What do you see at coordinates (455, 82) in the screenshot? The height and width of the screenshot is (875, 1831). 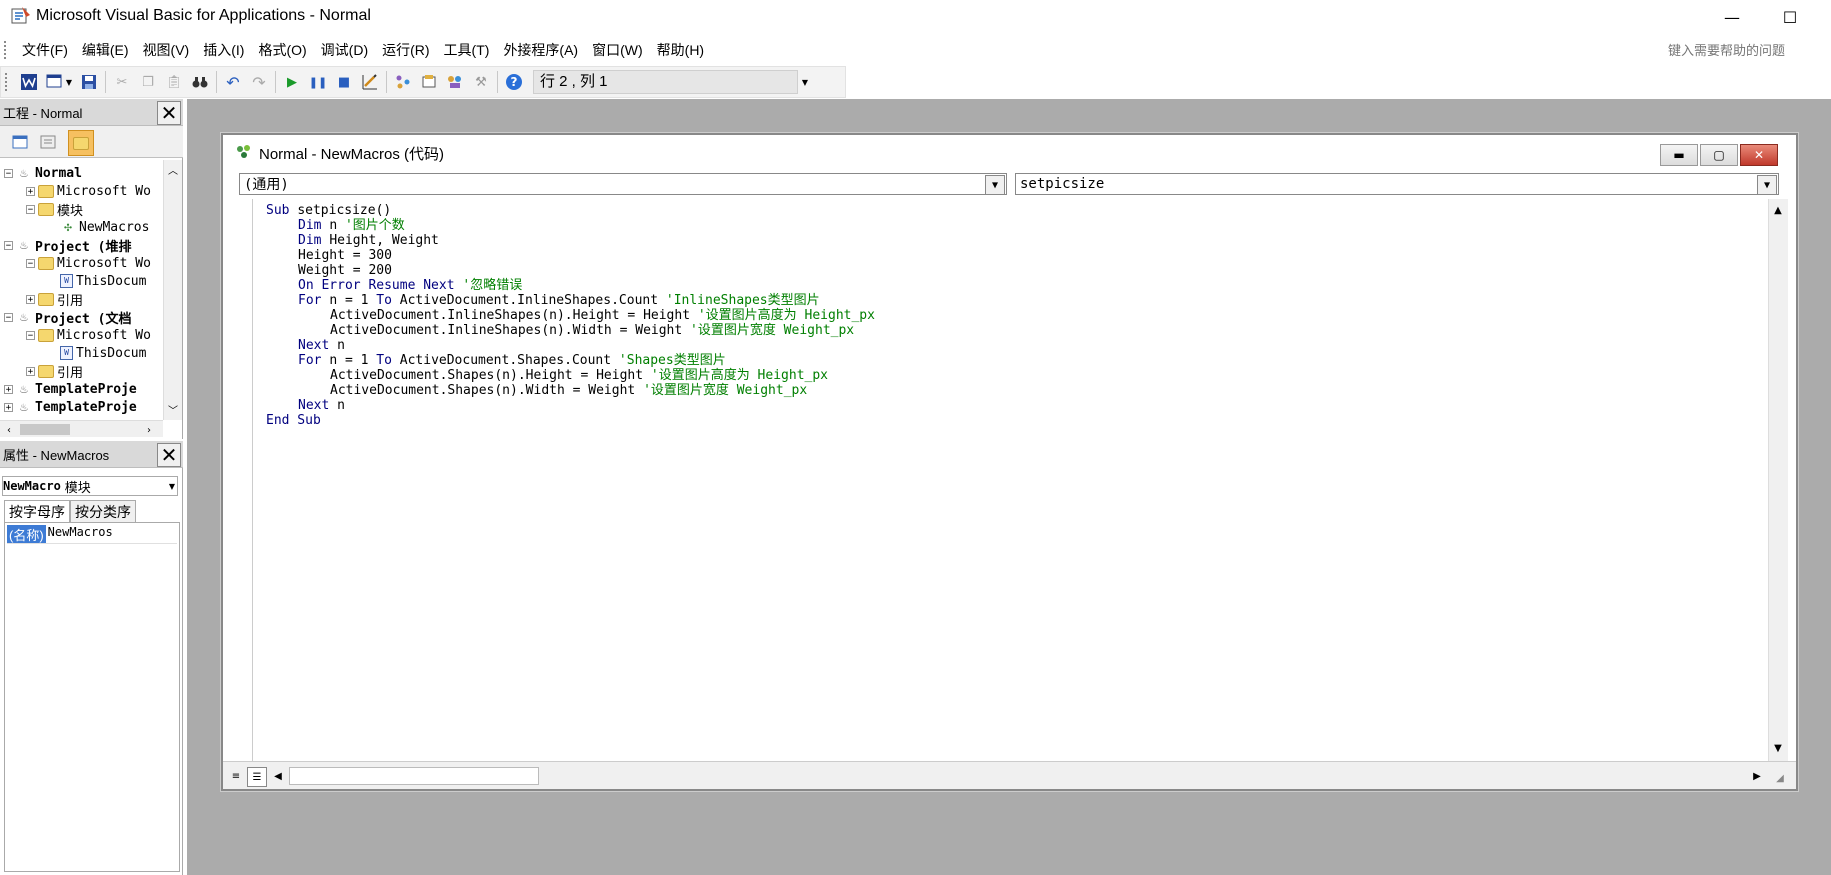 I see `object-browser-button` at bounding box center [455, 82].